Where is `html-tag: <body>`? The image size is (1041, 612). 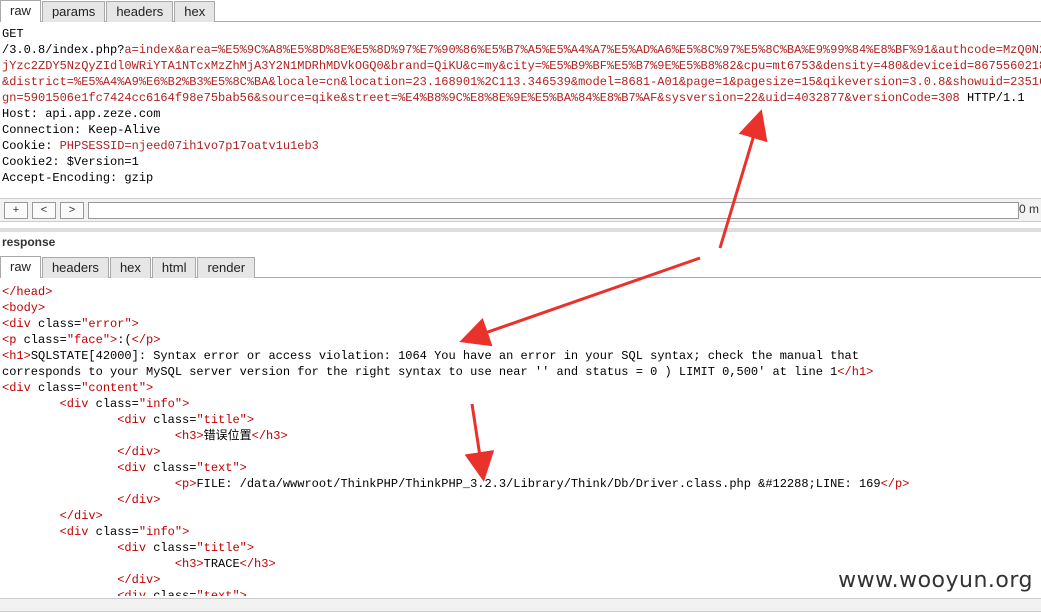 html-tag: <body> is located at coordinates (24, 308).